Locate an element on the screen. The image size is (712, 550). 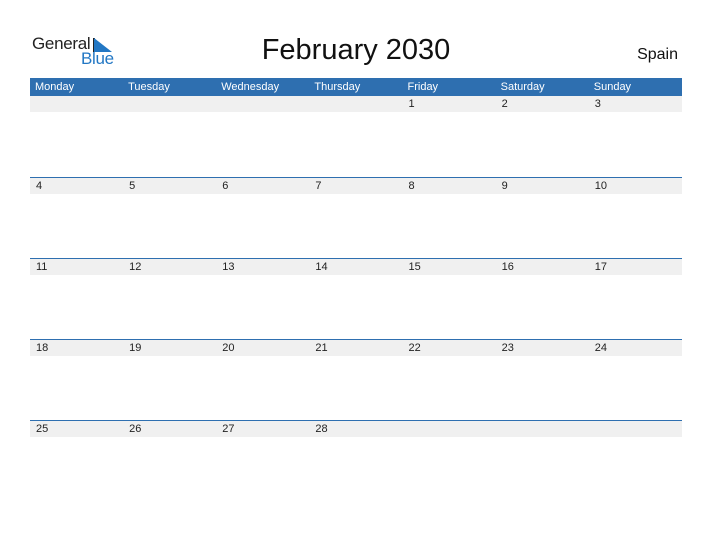
day-cell: 6 is located at coordinates (225, 186).